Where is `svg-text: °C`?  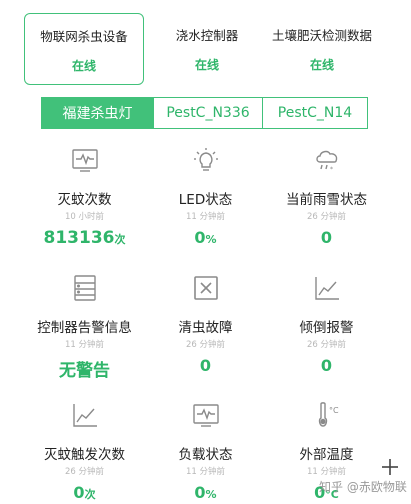 svg-text: °C is located at coordinates (334, 410).